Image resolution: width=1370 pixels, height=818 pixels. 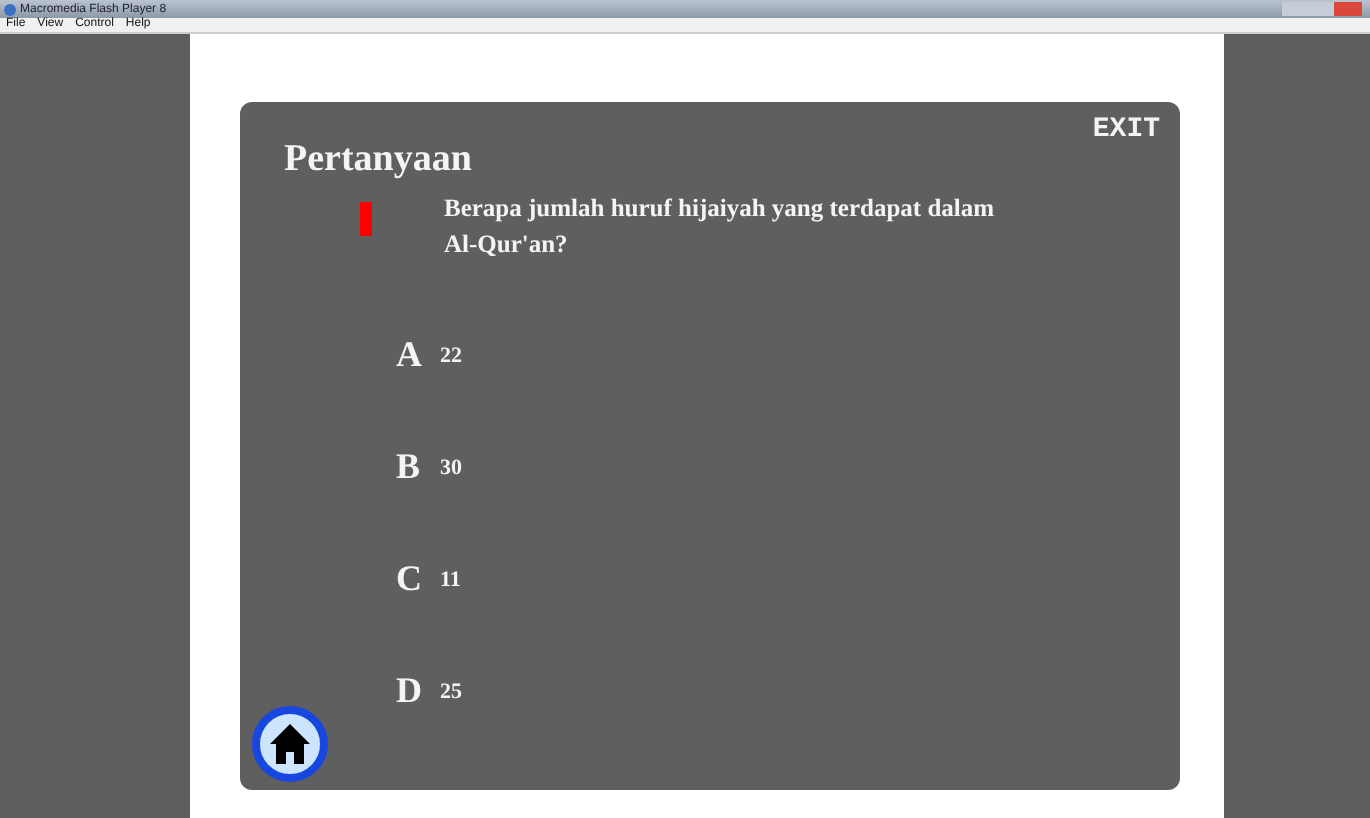 What do you see at coordinates (410, 355) in the screenshot?
I see `option-letter: A` at bounding box center [410, 355].